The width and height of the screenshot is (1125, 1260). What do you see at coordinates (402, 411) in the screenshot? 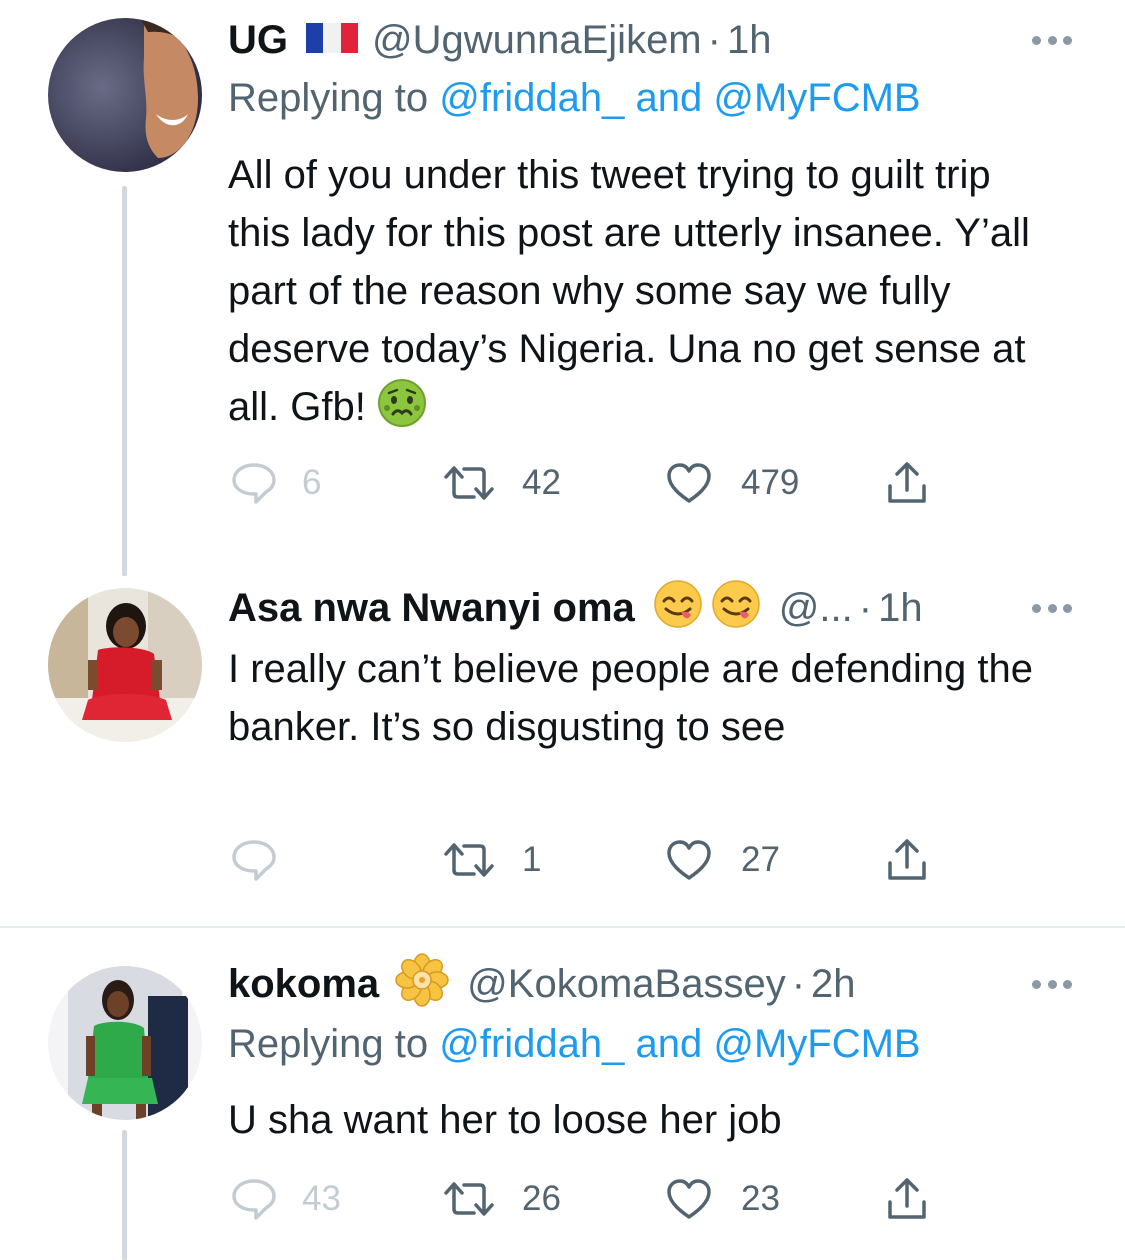
I see `nauseated-face-icon` at bounding box center [402, 411].